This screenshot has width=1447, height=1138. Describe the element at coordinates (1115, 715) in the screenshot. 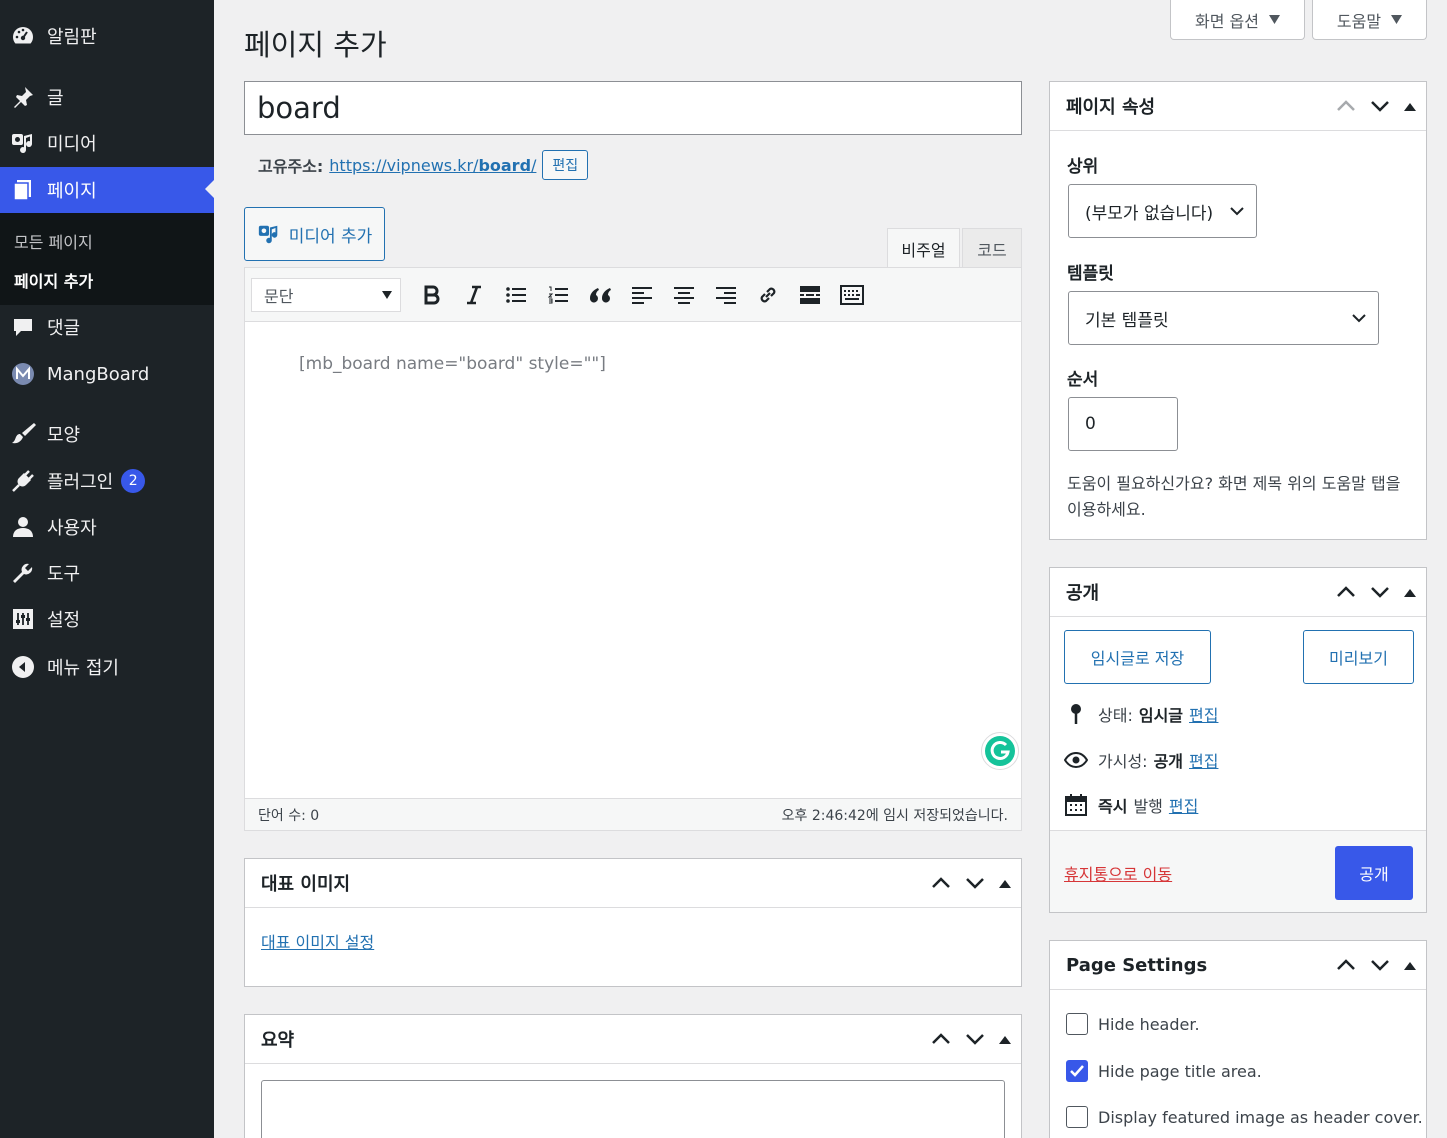

I see `status-label: 상태:` at that location.